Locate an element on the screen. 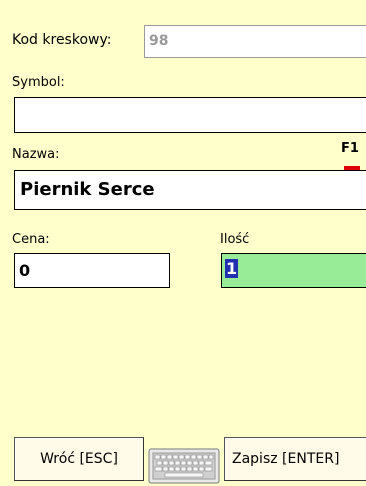 Image resolution: width=366 pixels, height=486 pixels. symbol-field is located at coordinates (190, 115).